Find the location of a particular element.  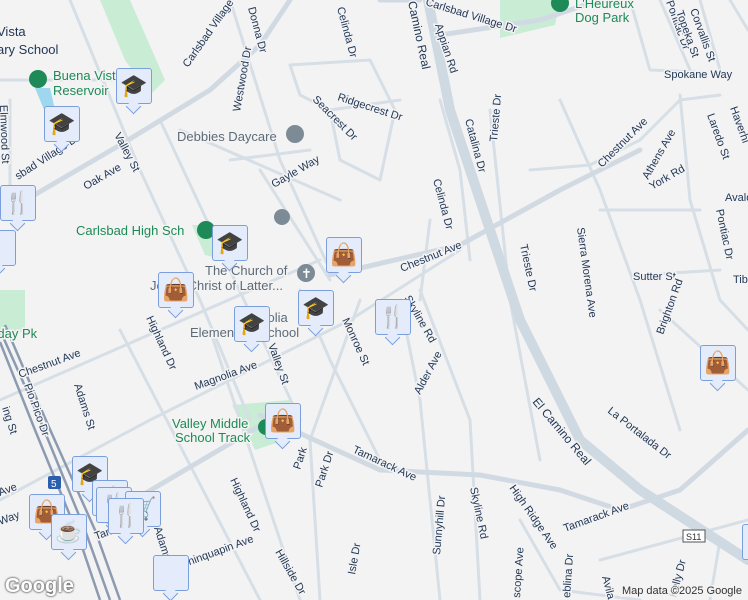

street-label: La Portalada Dr is located at coordinates (639, 433).